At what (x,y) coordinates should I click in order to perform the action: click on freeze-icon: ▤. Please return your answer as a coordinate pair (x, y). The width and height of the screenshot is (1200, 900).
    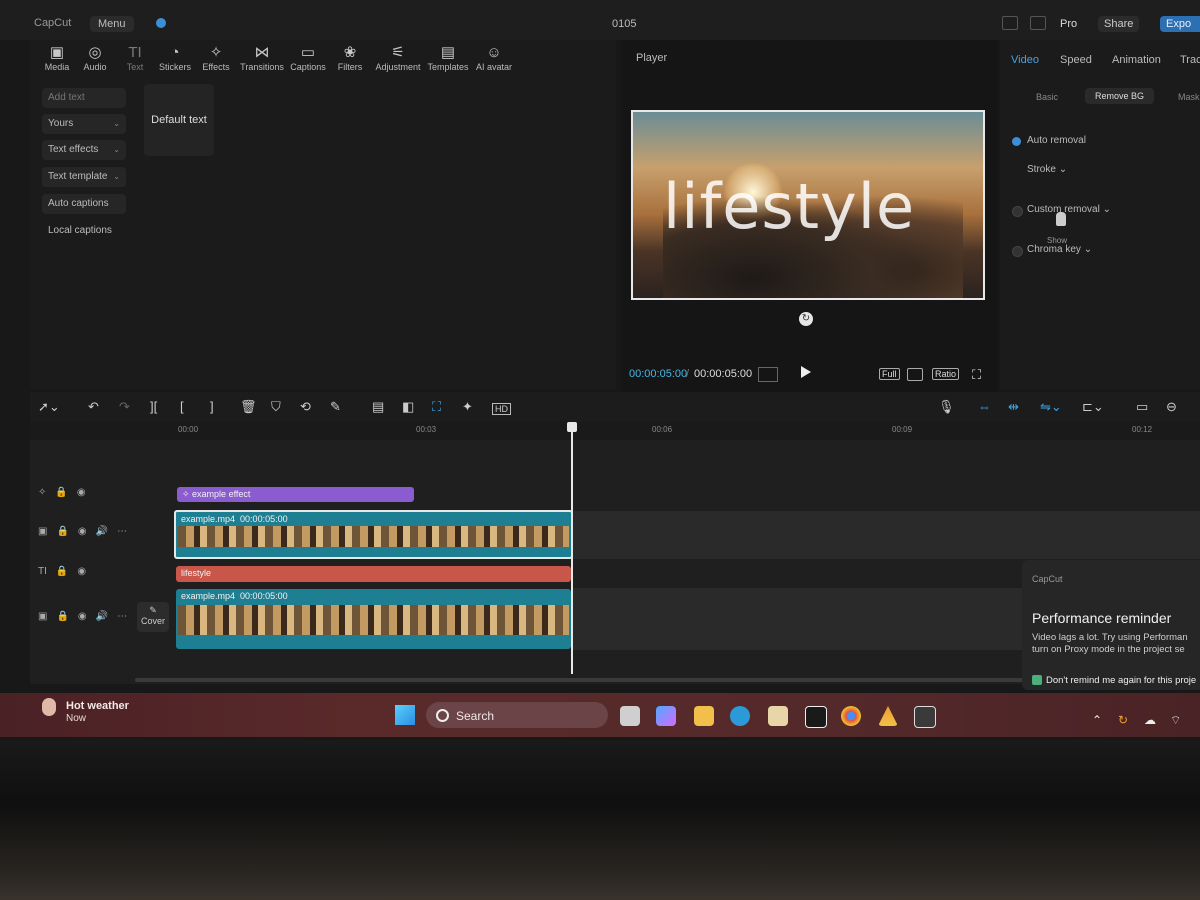
    Looking at the image, I should click on (378, 407).